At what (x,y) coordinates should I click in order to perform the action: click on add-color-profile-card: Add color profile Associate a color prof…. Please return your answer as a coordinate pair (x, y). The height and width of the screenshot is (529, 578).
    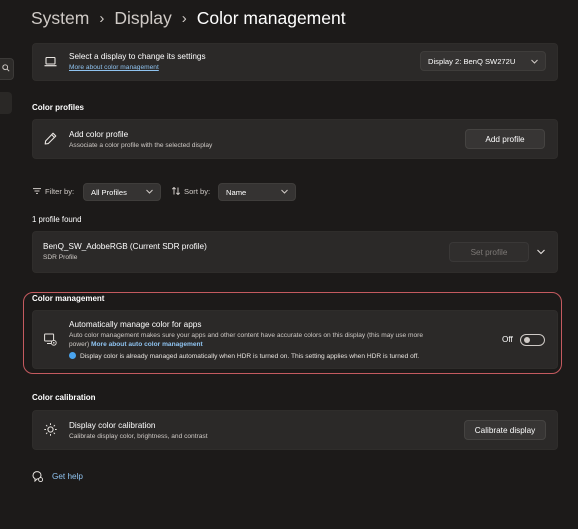
    Looking at the image, I should click on (295, 139).